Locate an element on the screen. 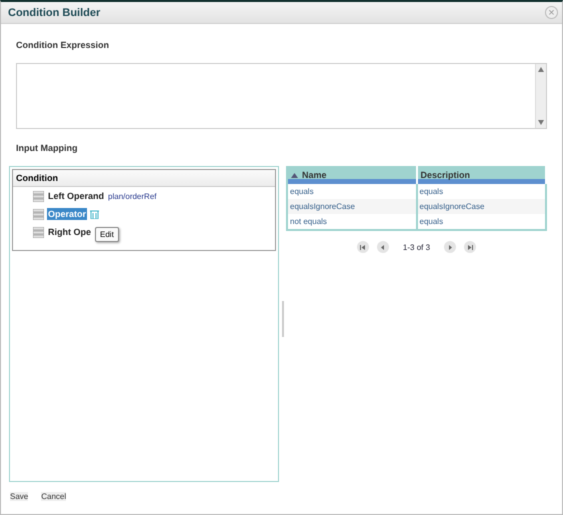 The height and width of the screenshot is (515, 563). section-label: Condition Expression is located at coordinates (63, 45).